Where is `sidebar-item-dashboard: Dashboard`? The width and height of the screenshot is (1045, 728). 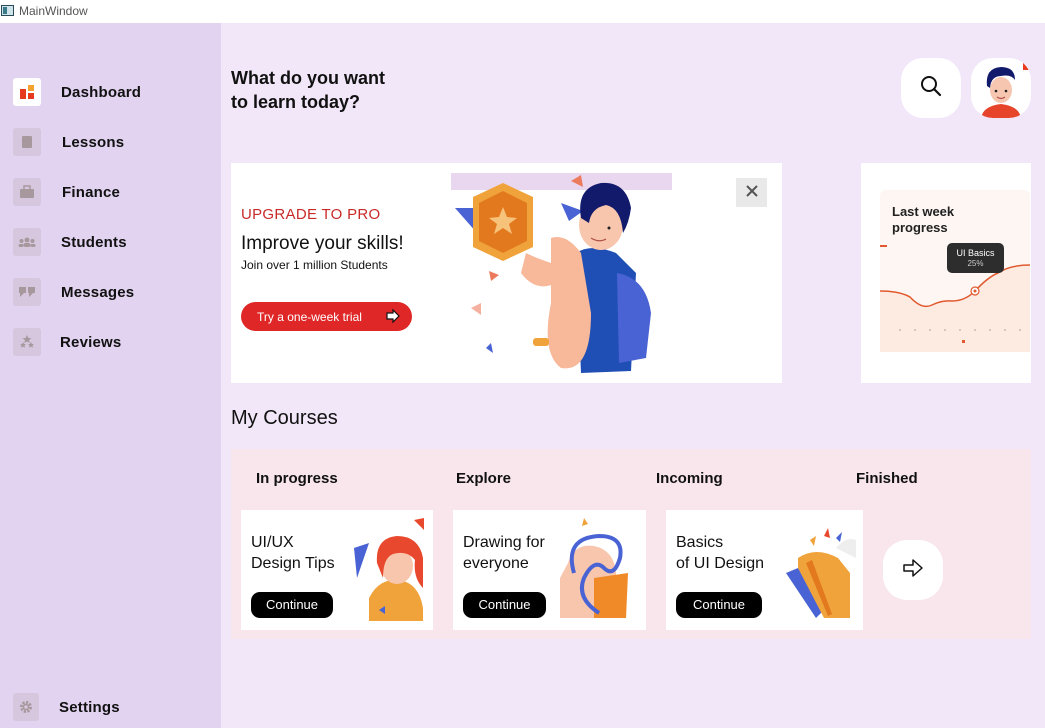 sidebar-item-dashboard: Dashboard is located at coordinates (110, 98).